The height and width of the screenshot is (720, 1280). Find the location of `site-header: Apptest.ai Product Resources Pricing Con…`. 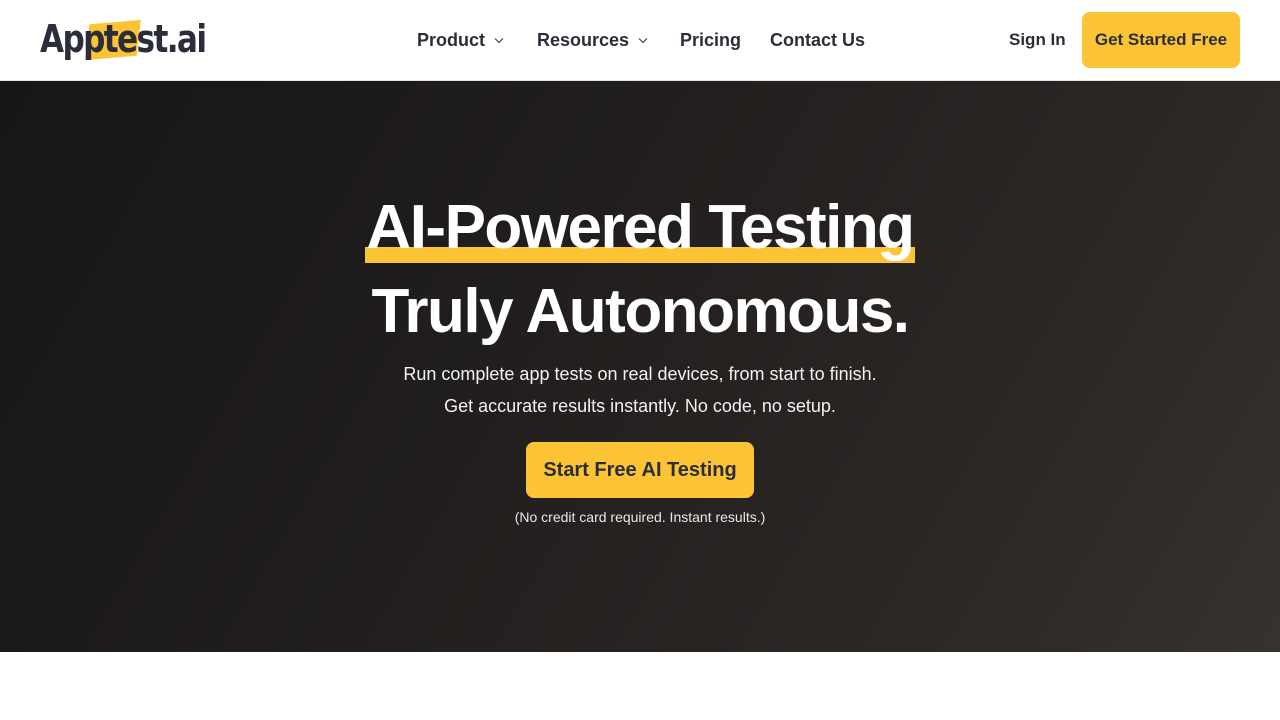

site-header: Apptest.ai Product Resources Pricing Con… is located at coordinates (640, 40).